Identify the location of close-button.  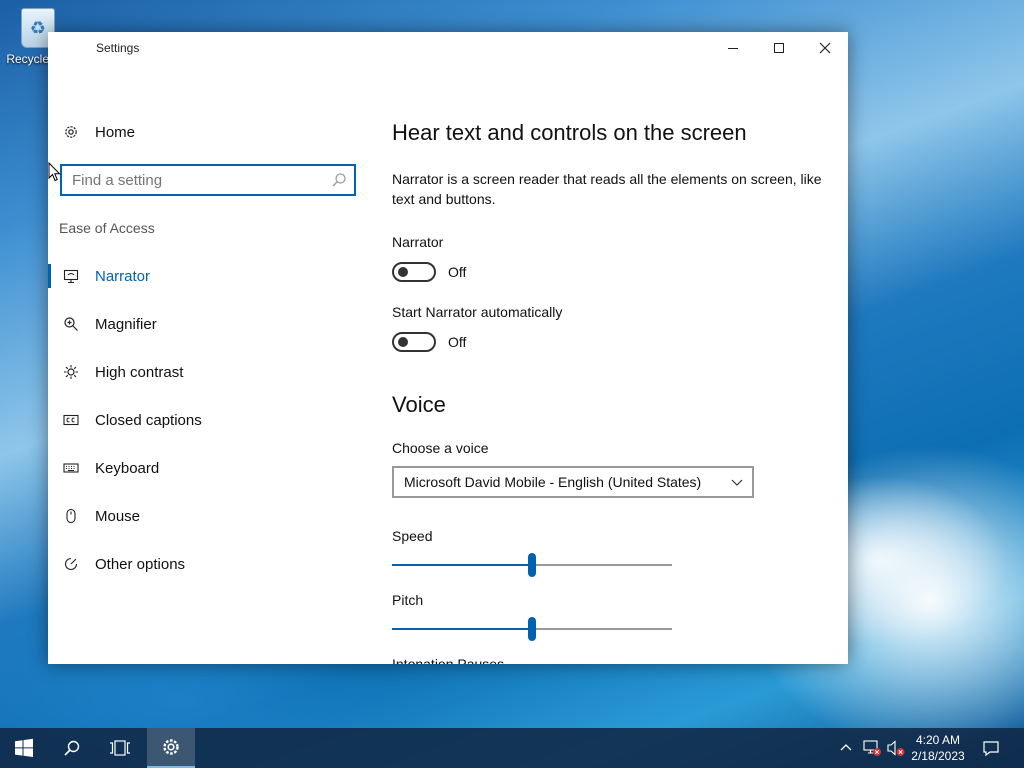
(825, 48).